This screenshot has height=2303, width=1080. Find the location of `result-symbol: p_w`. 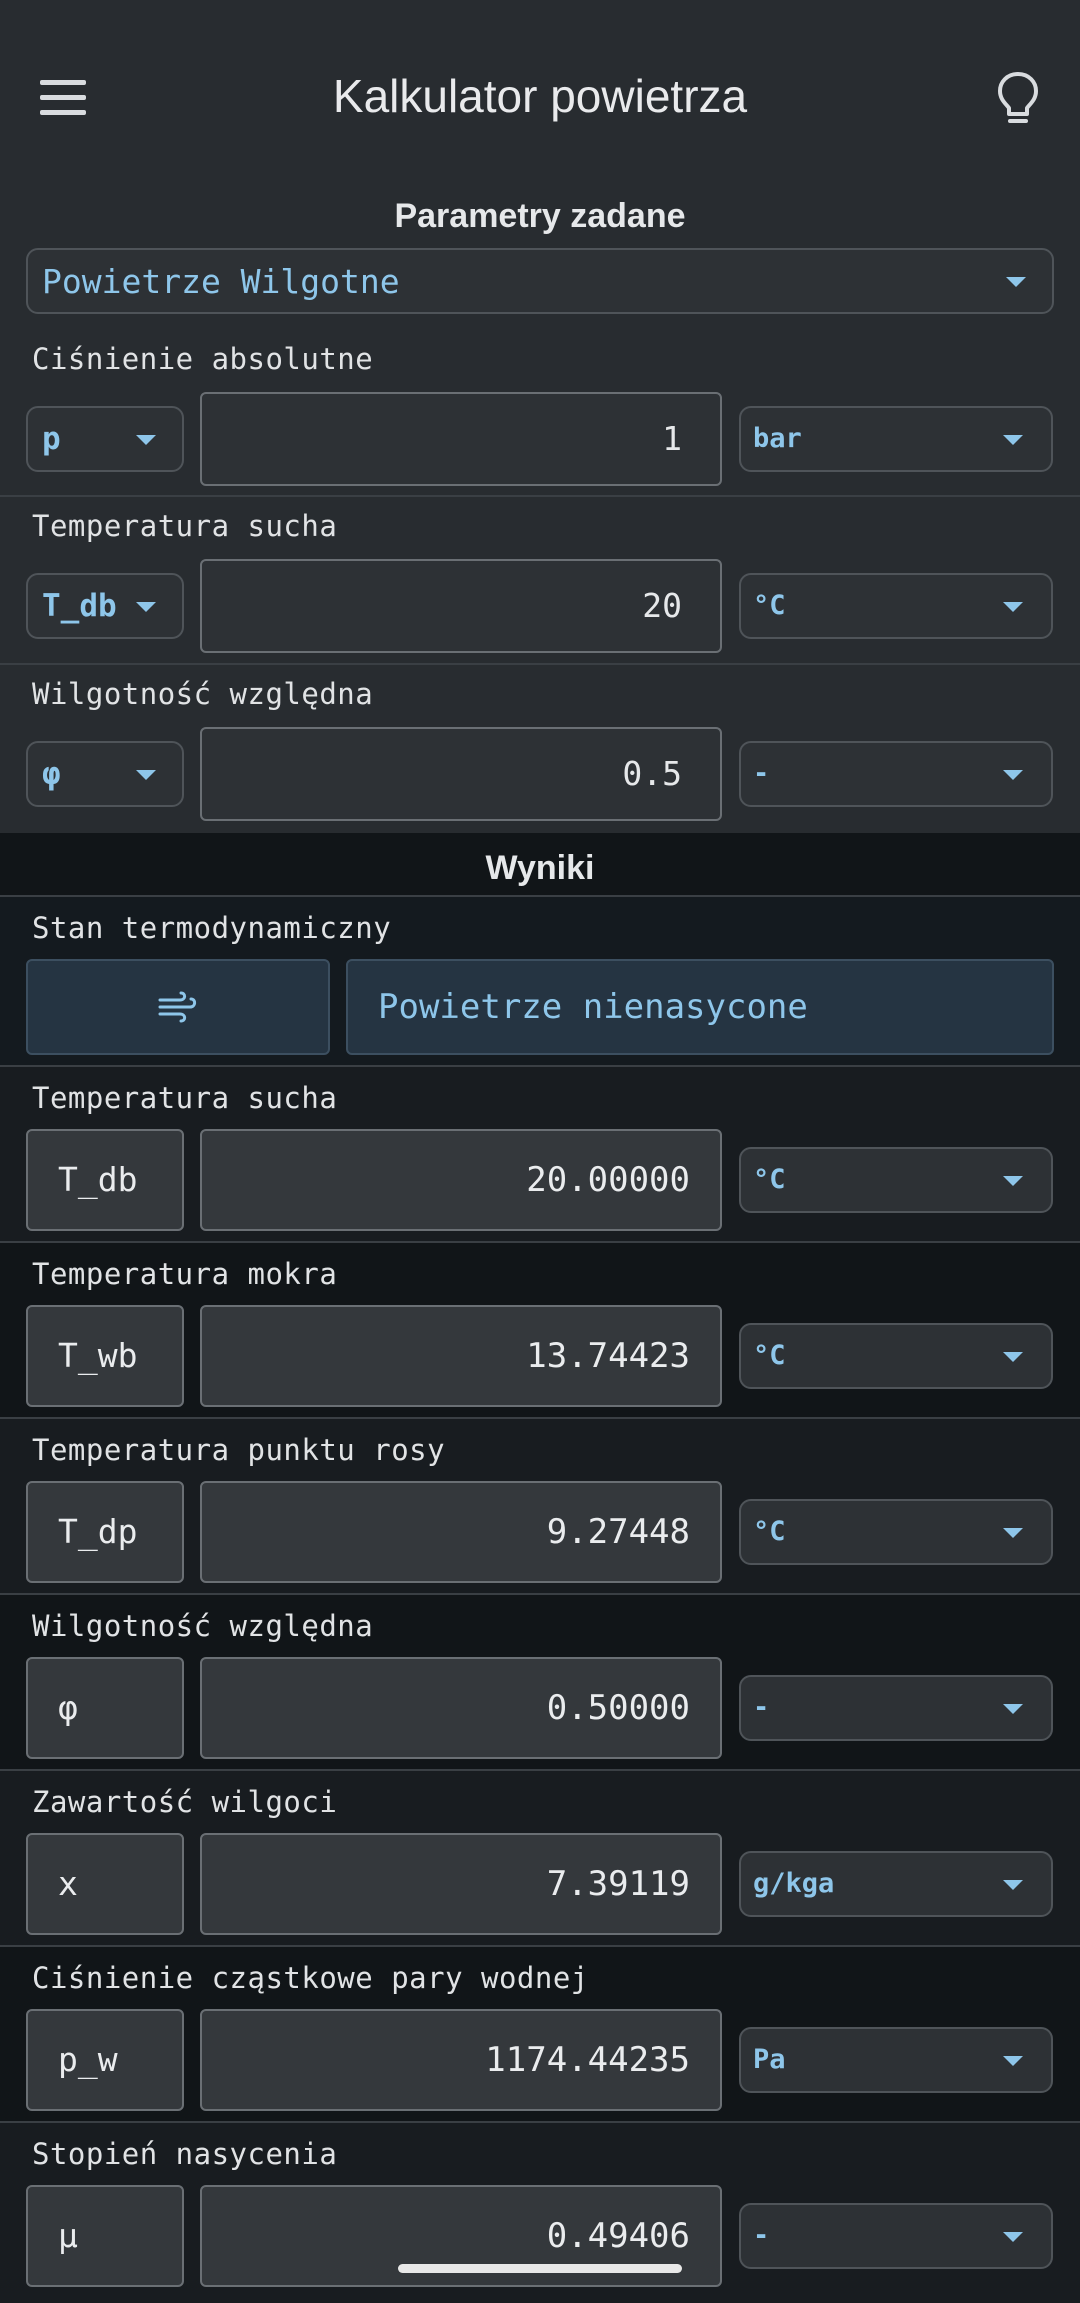

result-symbol: p_w is located at coordinates (105, 2060).